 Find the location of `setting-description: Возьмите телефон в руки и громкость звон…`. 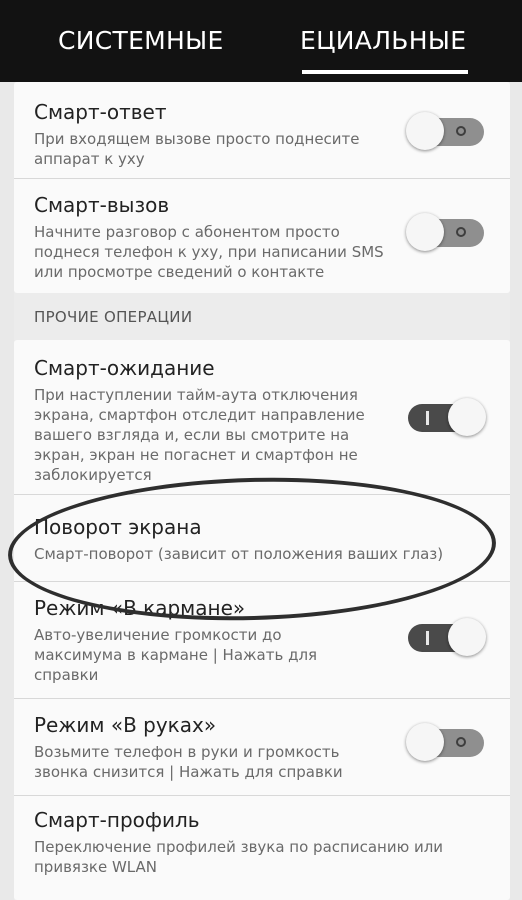

setting-description: Возьмите телефон в руки и громкость звон… is located at coordinates (188, 762).